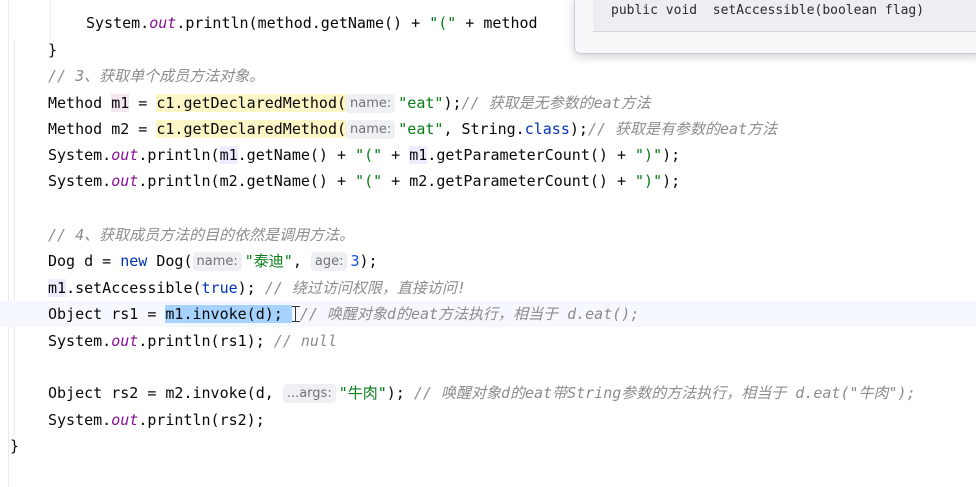  What do you see at coordinates (682, 129) in the screenshot?
I see `code-comment: // 获取是有参数的eat方法` at bounding box center [682, 129].